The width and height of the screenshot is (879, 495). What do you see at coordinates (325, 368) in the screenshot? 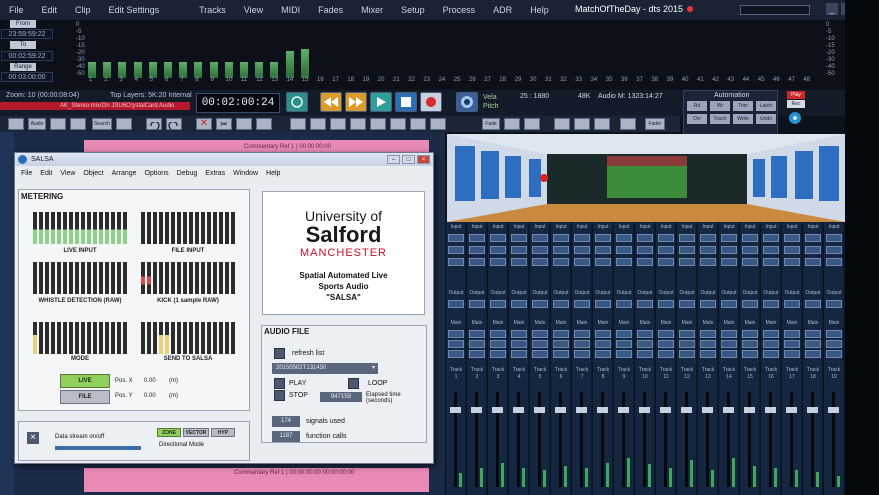
I see `file-select: 20150502T131450 ▾` at bounding box center [325, 368].